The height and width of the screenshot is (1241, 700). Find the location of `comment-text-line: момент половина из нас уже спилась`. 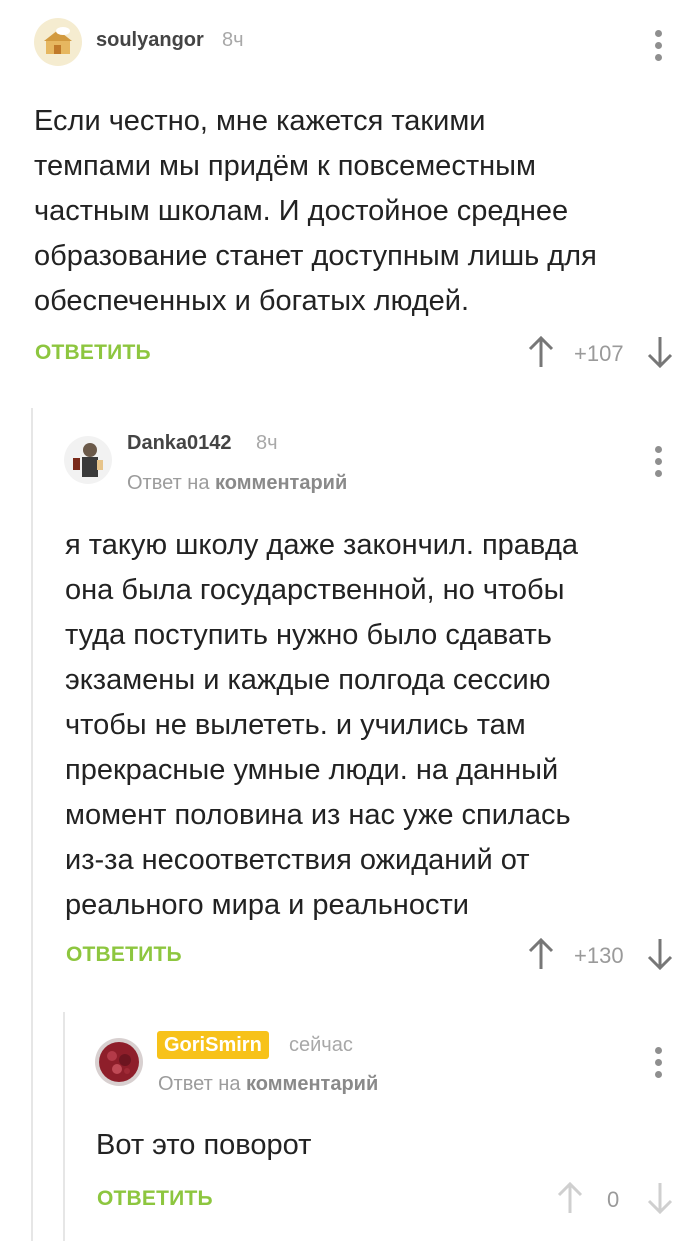

comment-text-line: момент половина из нас уже спилась is located at coordinates (318, 815).